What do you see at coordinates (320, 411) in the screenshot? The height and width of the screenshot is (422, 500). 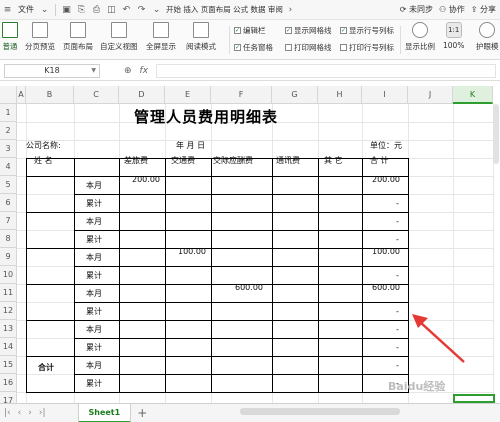 I see `horizontal-scrollbar` at bounding box center [320, 411].